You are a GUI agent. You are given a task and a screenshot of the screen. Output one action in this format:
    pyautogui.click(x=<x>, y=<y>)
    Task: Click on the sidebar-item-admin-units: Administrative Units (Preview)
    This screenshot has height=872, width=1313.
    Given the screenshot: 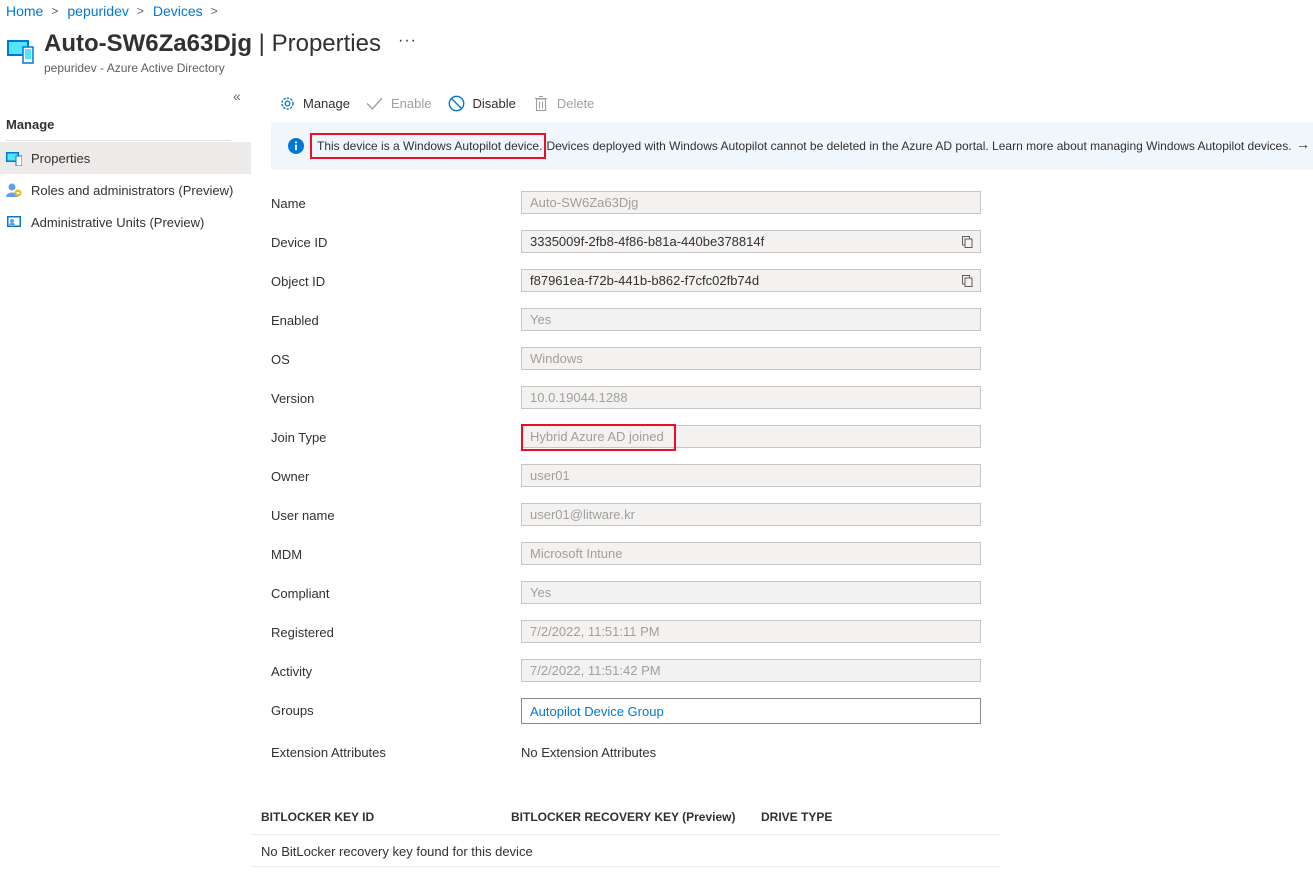 What is the action you would take?
    pyautogui.click(x=125, y=222)
    